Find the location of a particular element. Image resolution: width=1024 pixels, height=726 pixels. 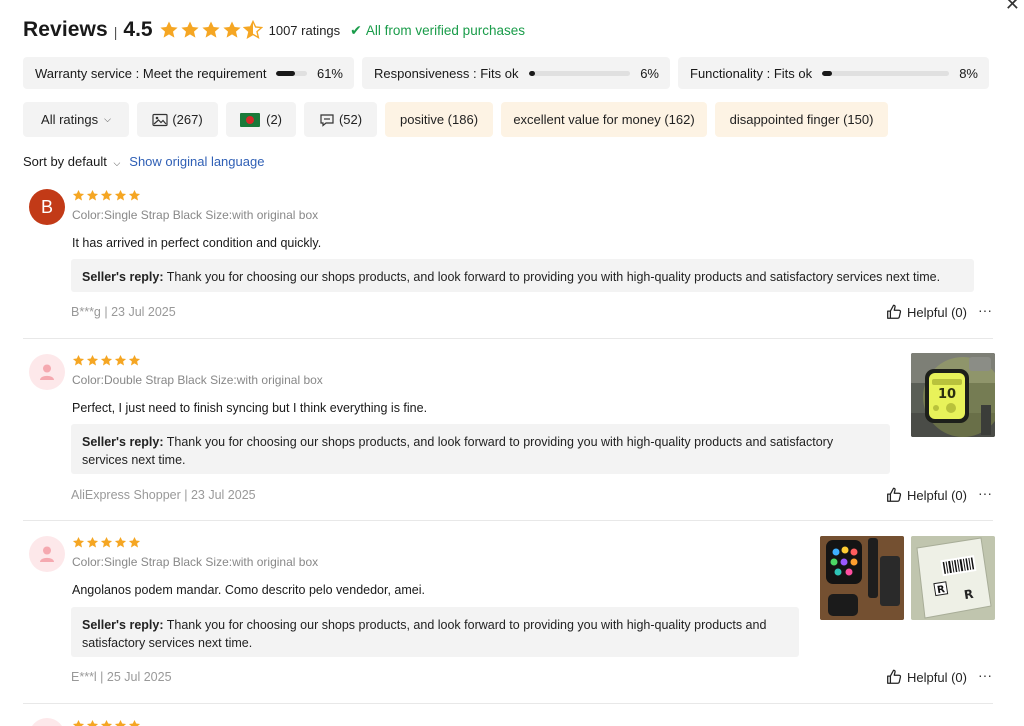

flag-icon is located at coordinates (250, 119).